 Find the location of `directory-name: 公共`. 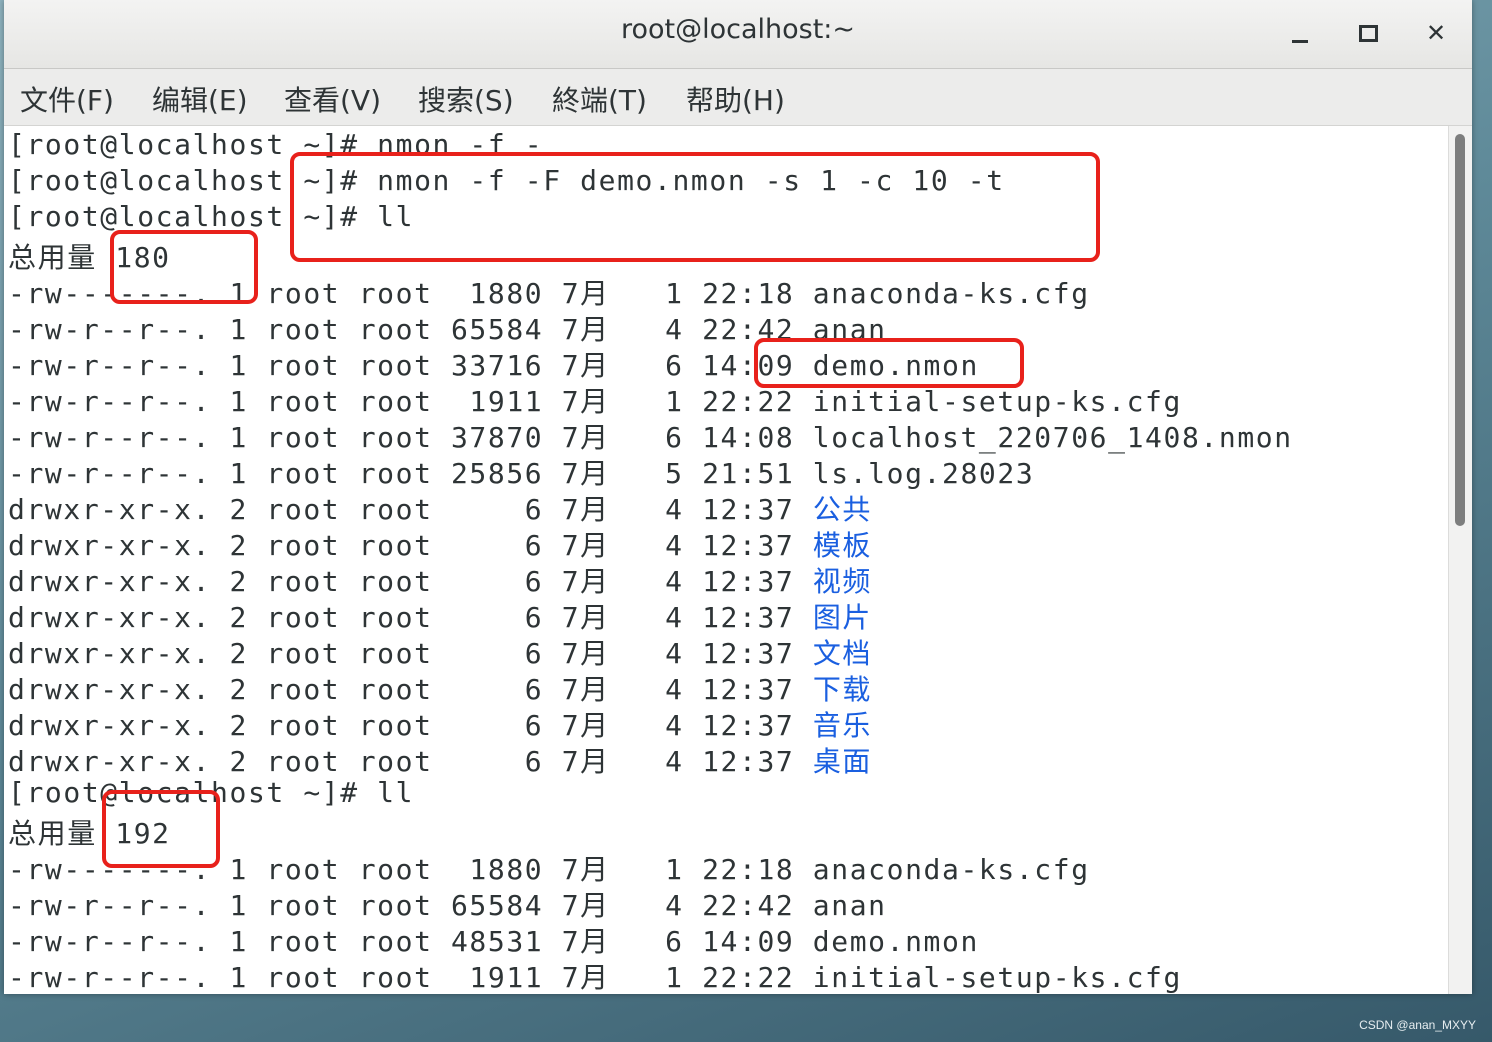

directory-name: 公共 is located at coordinates (842, 509).